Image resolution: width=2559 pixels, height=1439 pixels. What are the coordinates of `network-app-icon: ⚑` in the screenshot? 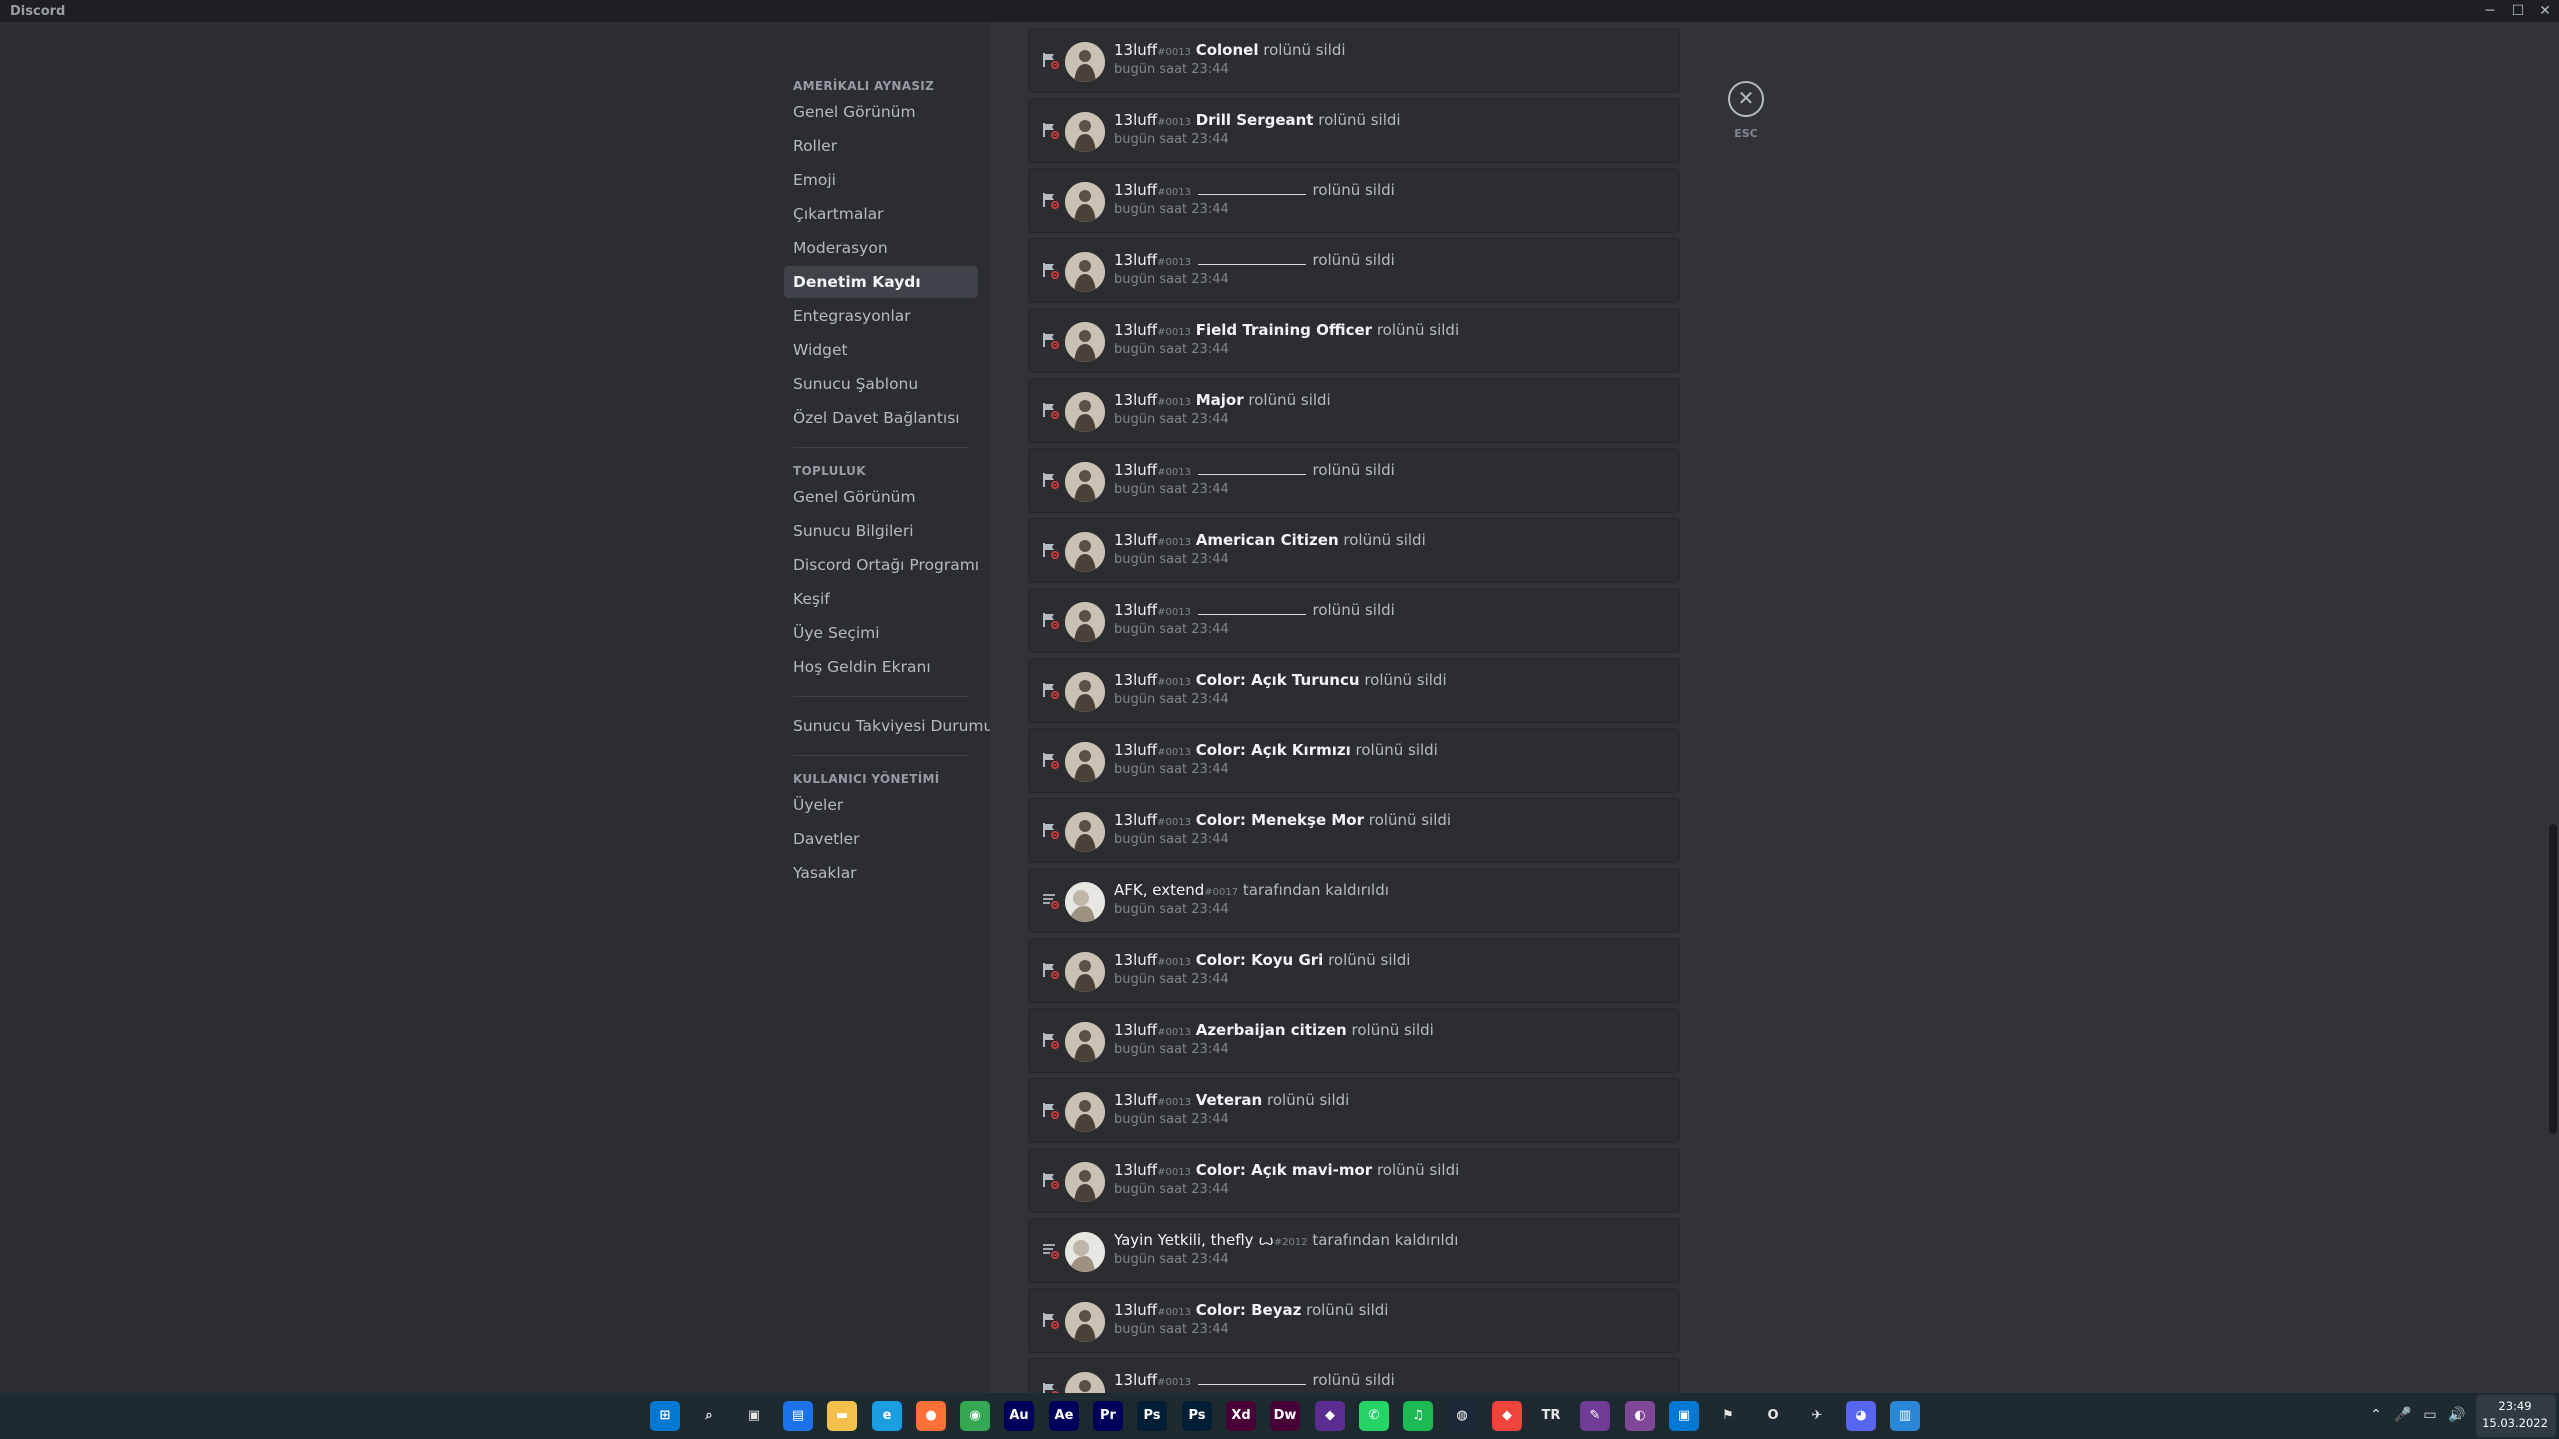 It's located at (1728, 1416).